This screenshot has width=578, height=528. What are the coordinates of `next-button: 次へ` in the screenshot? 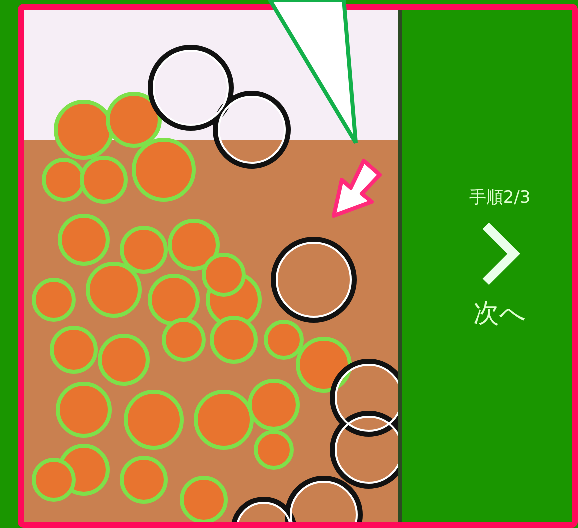 It's located at (500, 276).